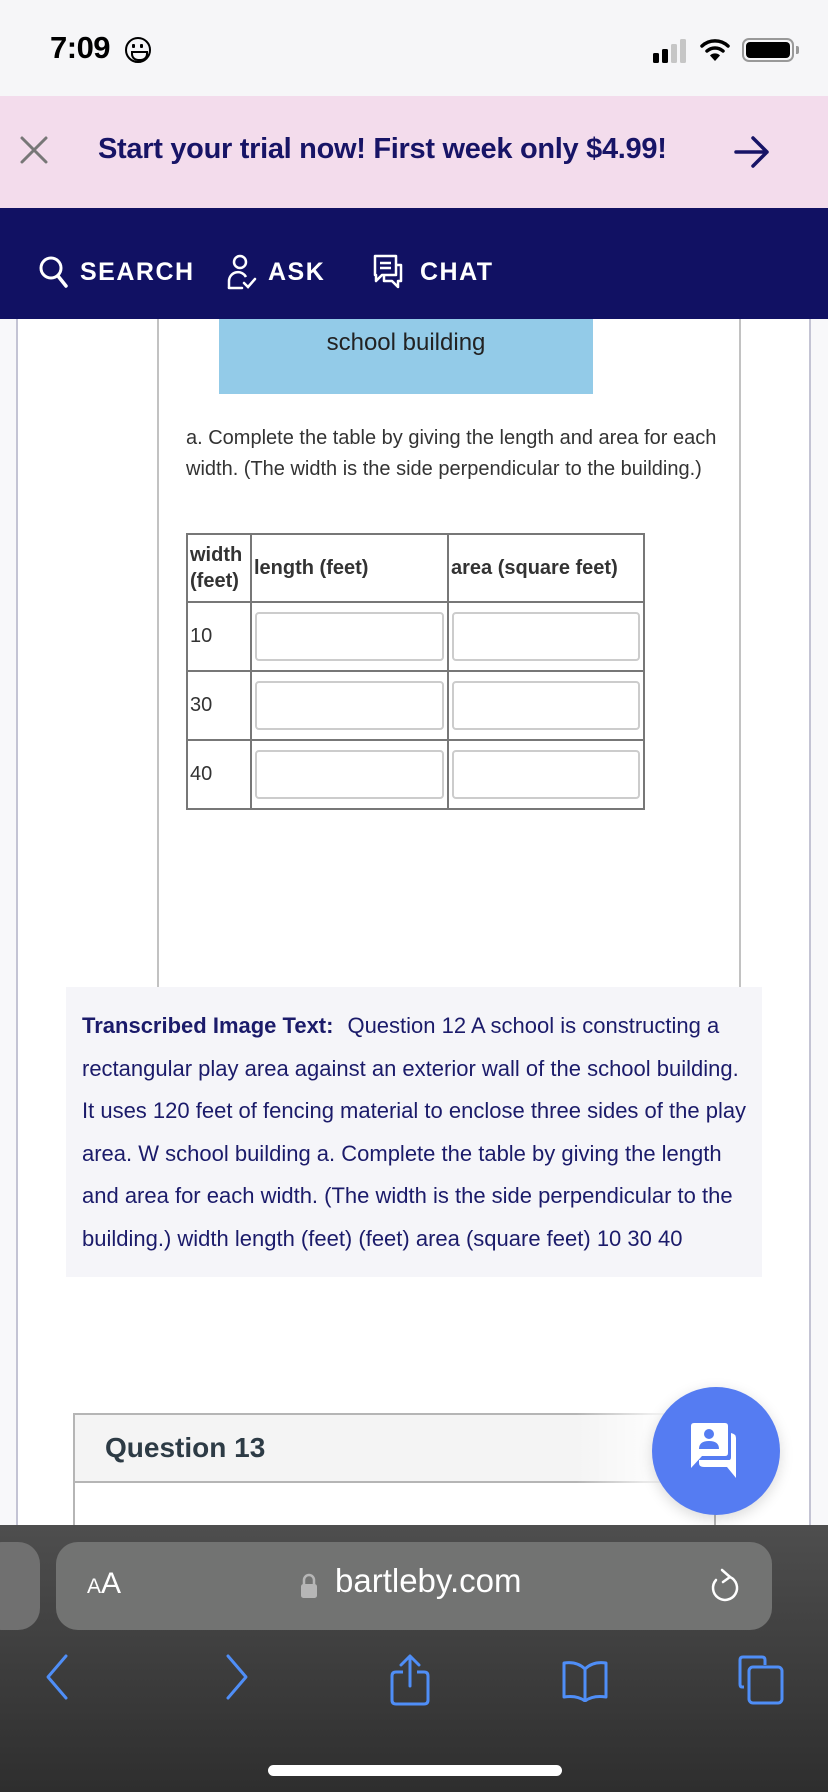  I want to click on nav-search: SEARCH, so click(116, 272).